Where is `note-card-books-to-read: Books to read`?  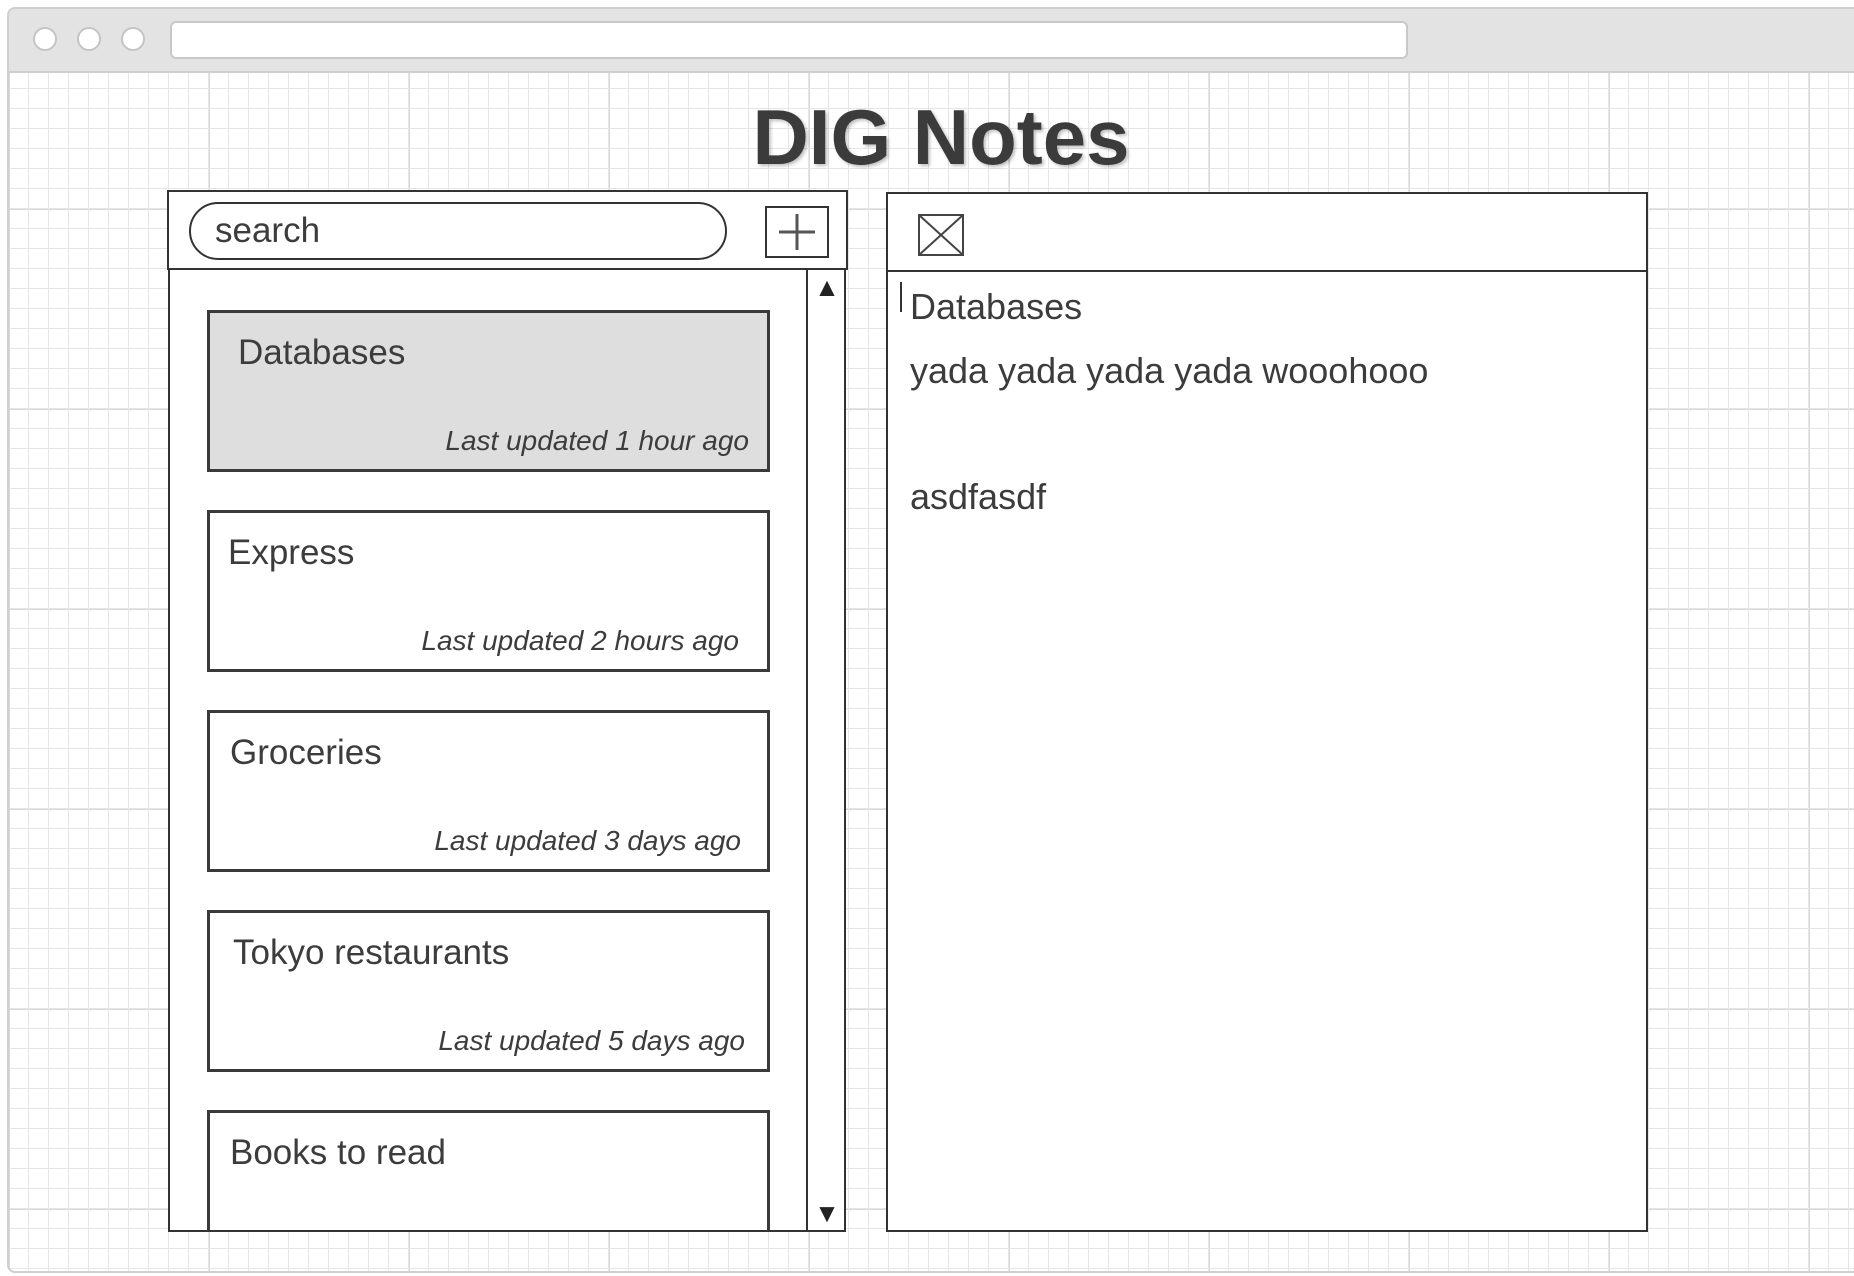 note-card-books-to-read: Books to read is located at coordinates (488, 1170).